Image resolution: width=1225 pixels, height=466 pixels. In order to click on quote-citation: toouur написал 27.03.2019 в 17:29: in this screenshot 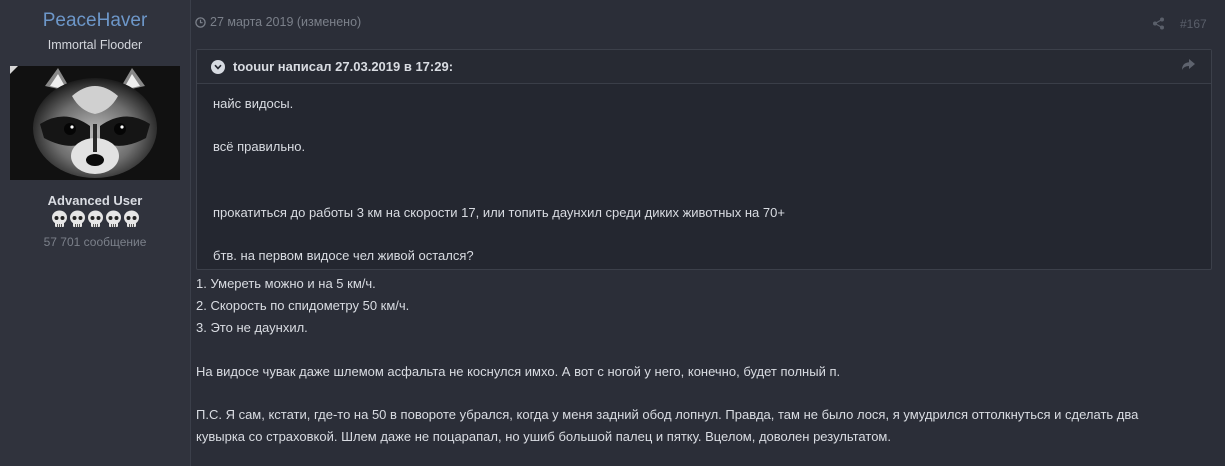, I will do `click(343, 66)`.